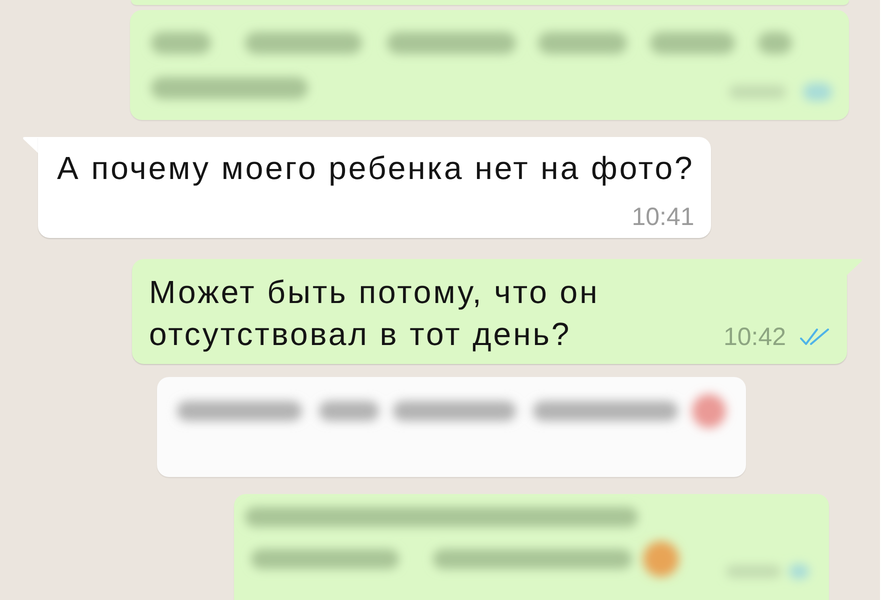 The width and height of the screenshot is (889, 600). I want to click on message-time: 10:41, so click(663, 217).